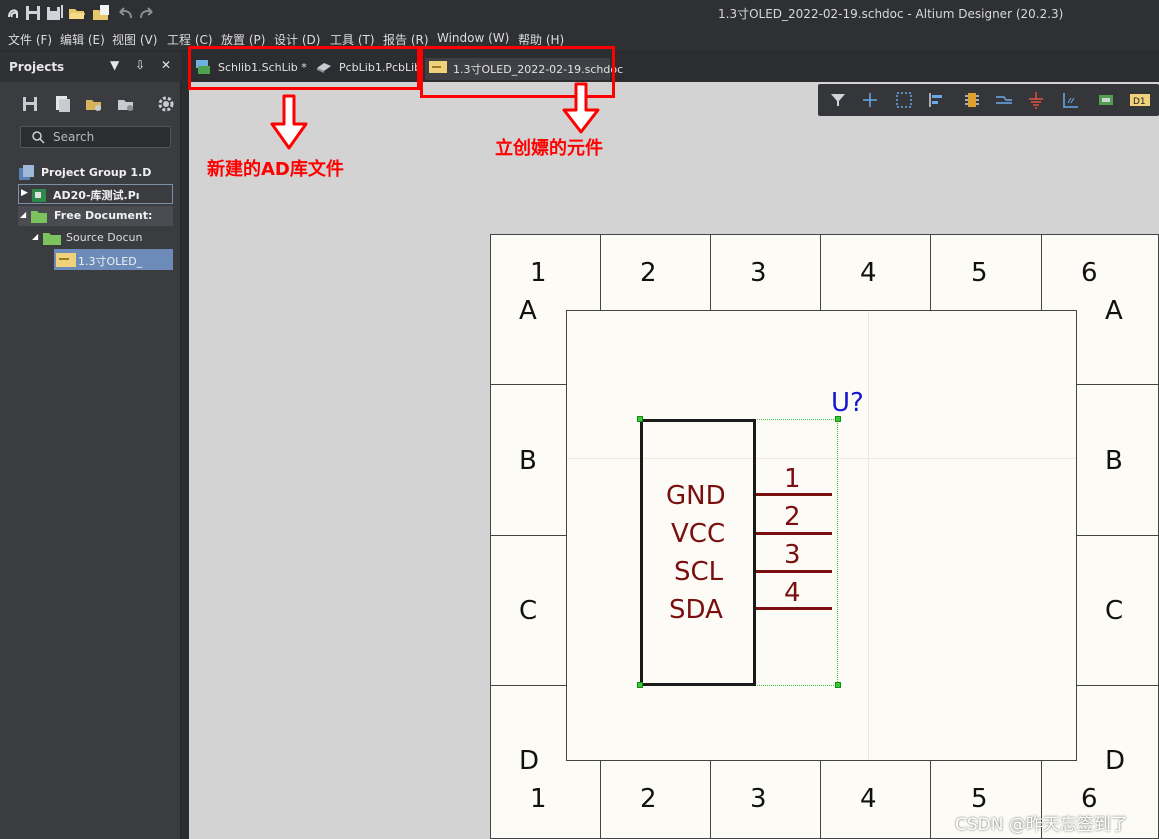 This screenshot has width=1159, height=839. I want to click on tree-project-group: Project Group 1.D, so click(95, 173).